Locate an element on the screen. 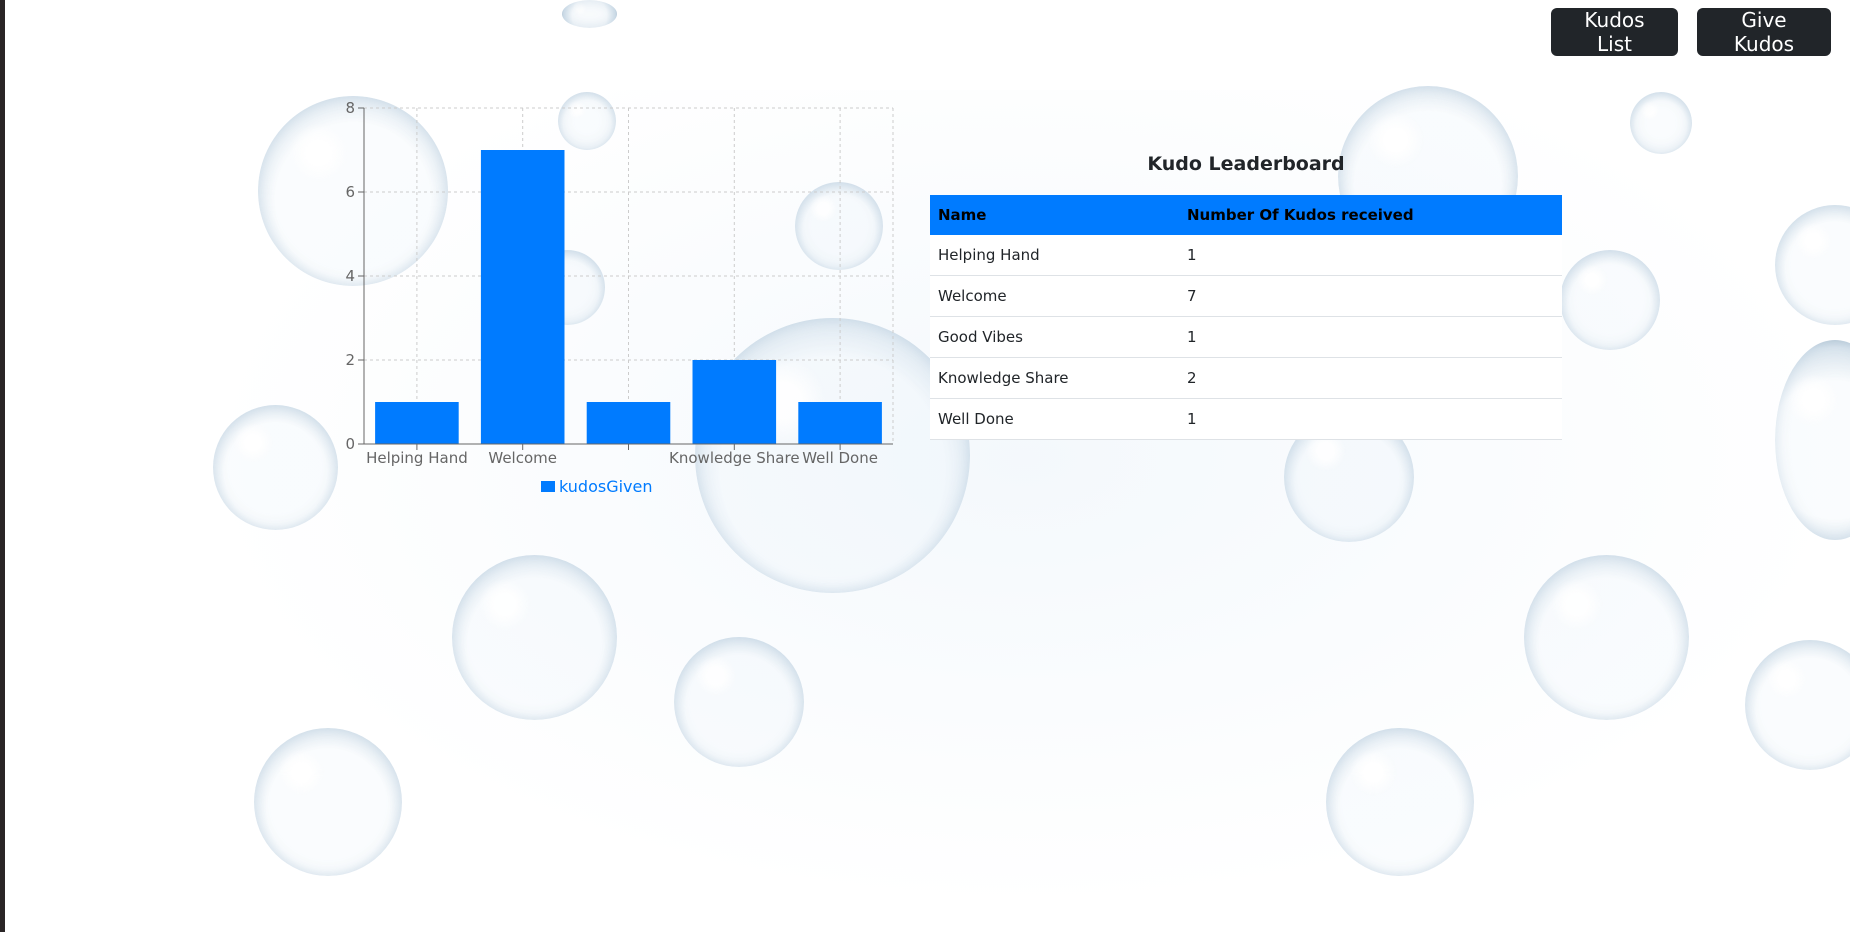 This screenshot has width=1850, height=932. y-tick-label: 8 is located at coordinates (350, 108).